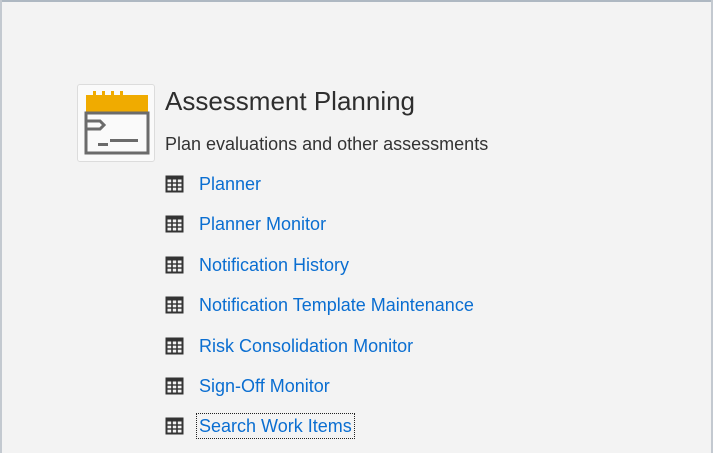 The height and width of the screenshot is (453, 713). What do you see at coordinates (356, 1) in the screenshot?
I see `window-top-border` at bounding box center [356, 1].